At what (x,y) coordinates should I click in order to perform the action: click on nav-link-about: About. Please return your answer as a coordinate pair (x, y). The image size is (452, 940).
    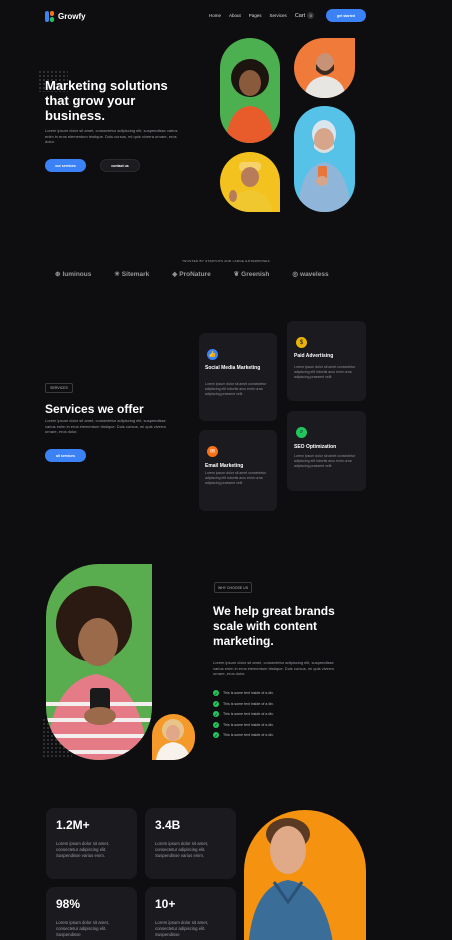
    Looking at the image, I should click on (235, 15).